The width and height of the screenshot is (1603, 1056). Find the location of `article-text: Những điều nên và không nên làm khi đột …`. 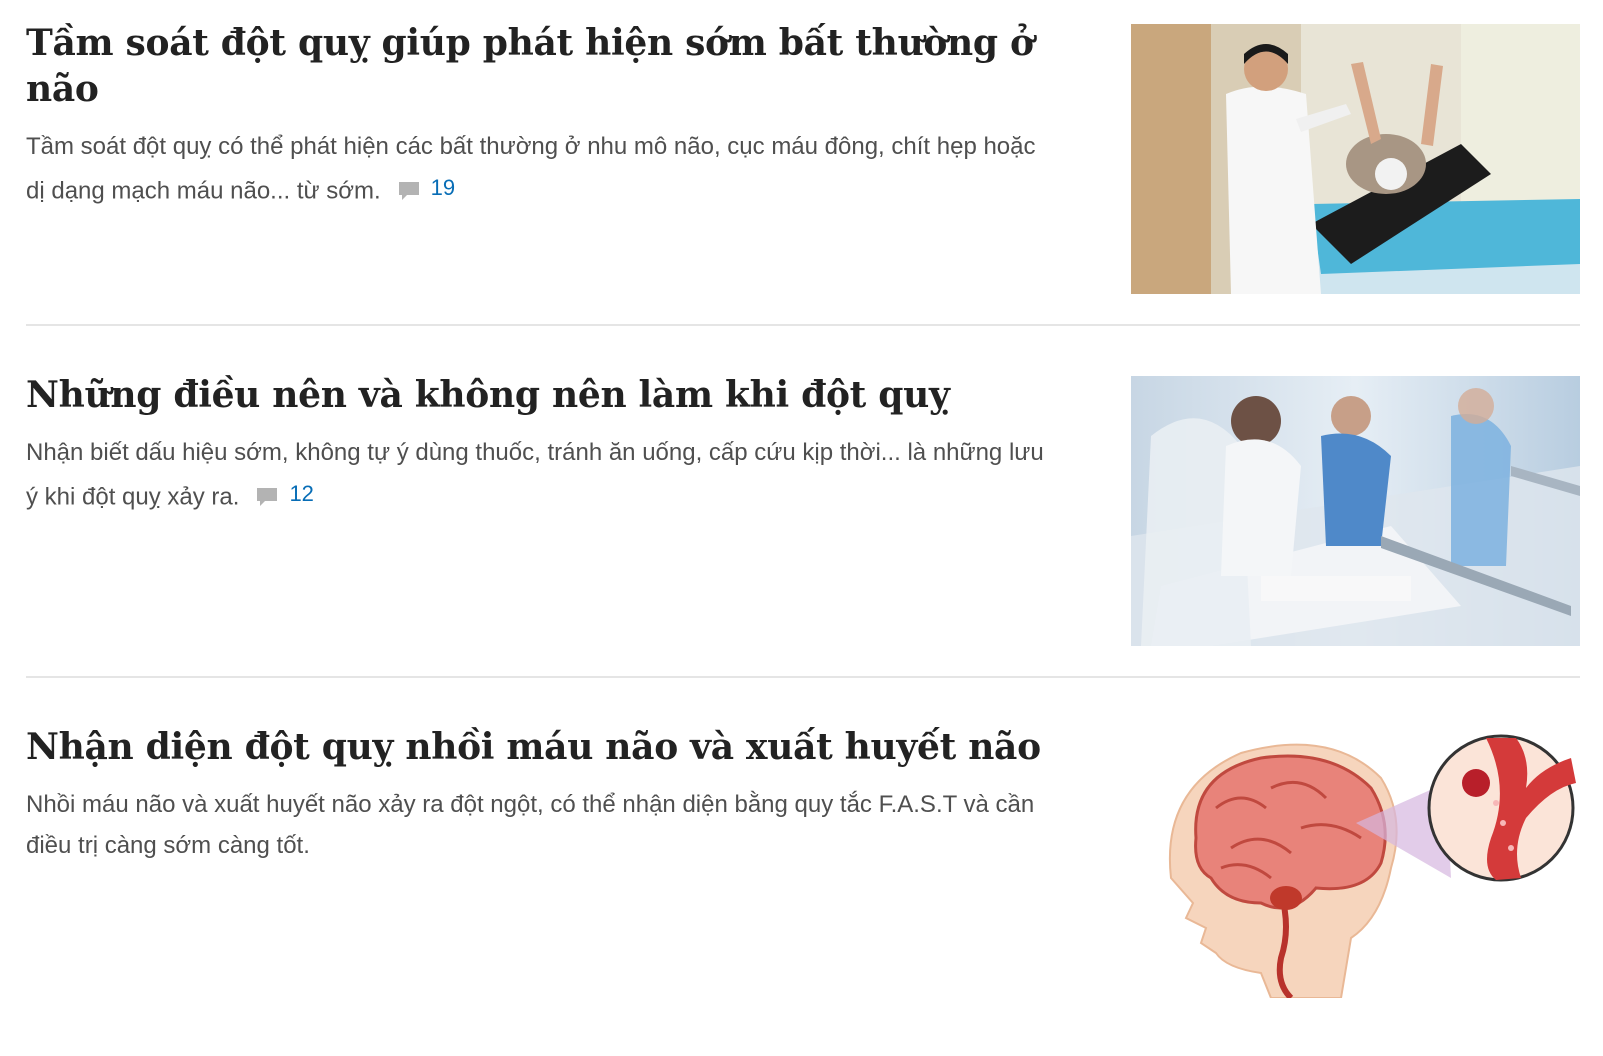

article-text: Những điều nên và không nên làm khi đột … is located at coordinates (536, 445).